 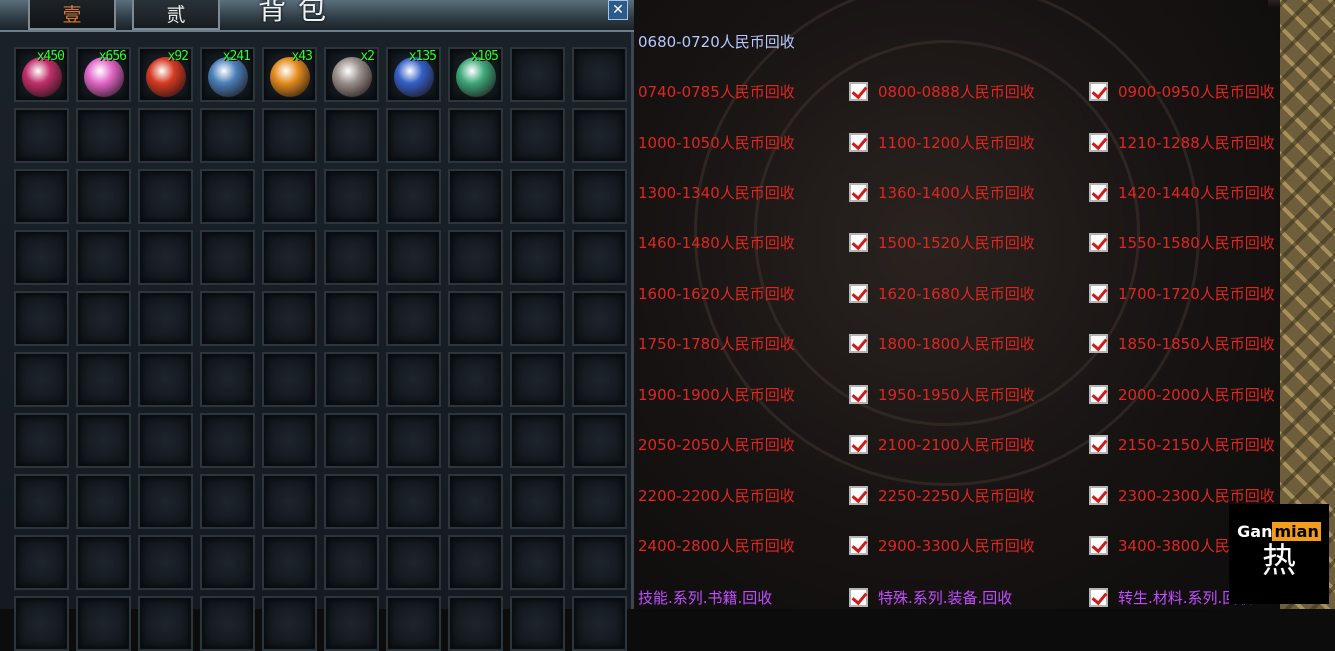 I want to click on recycle-option-label: 1100-1200人民币回收, so click(x=956, y=143).